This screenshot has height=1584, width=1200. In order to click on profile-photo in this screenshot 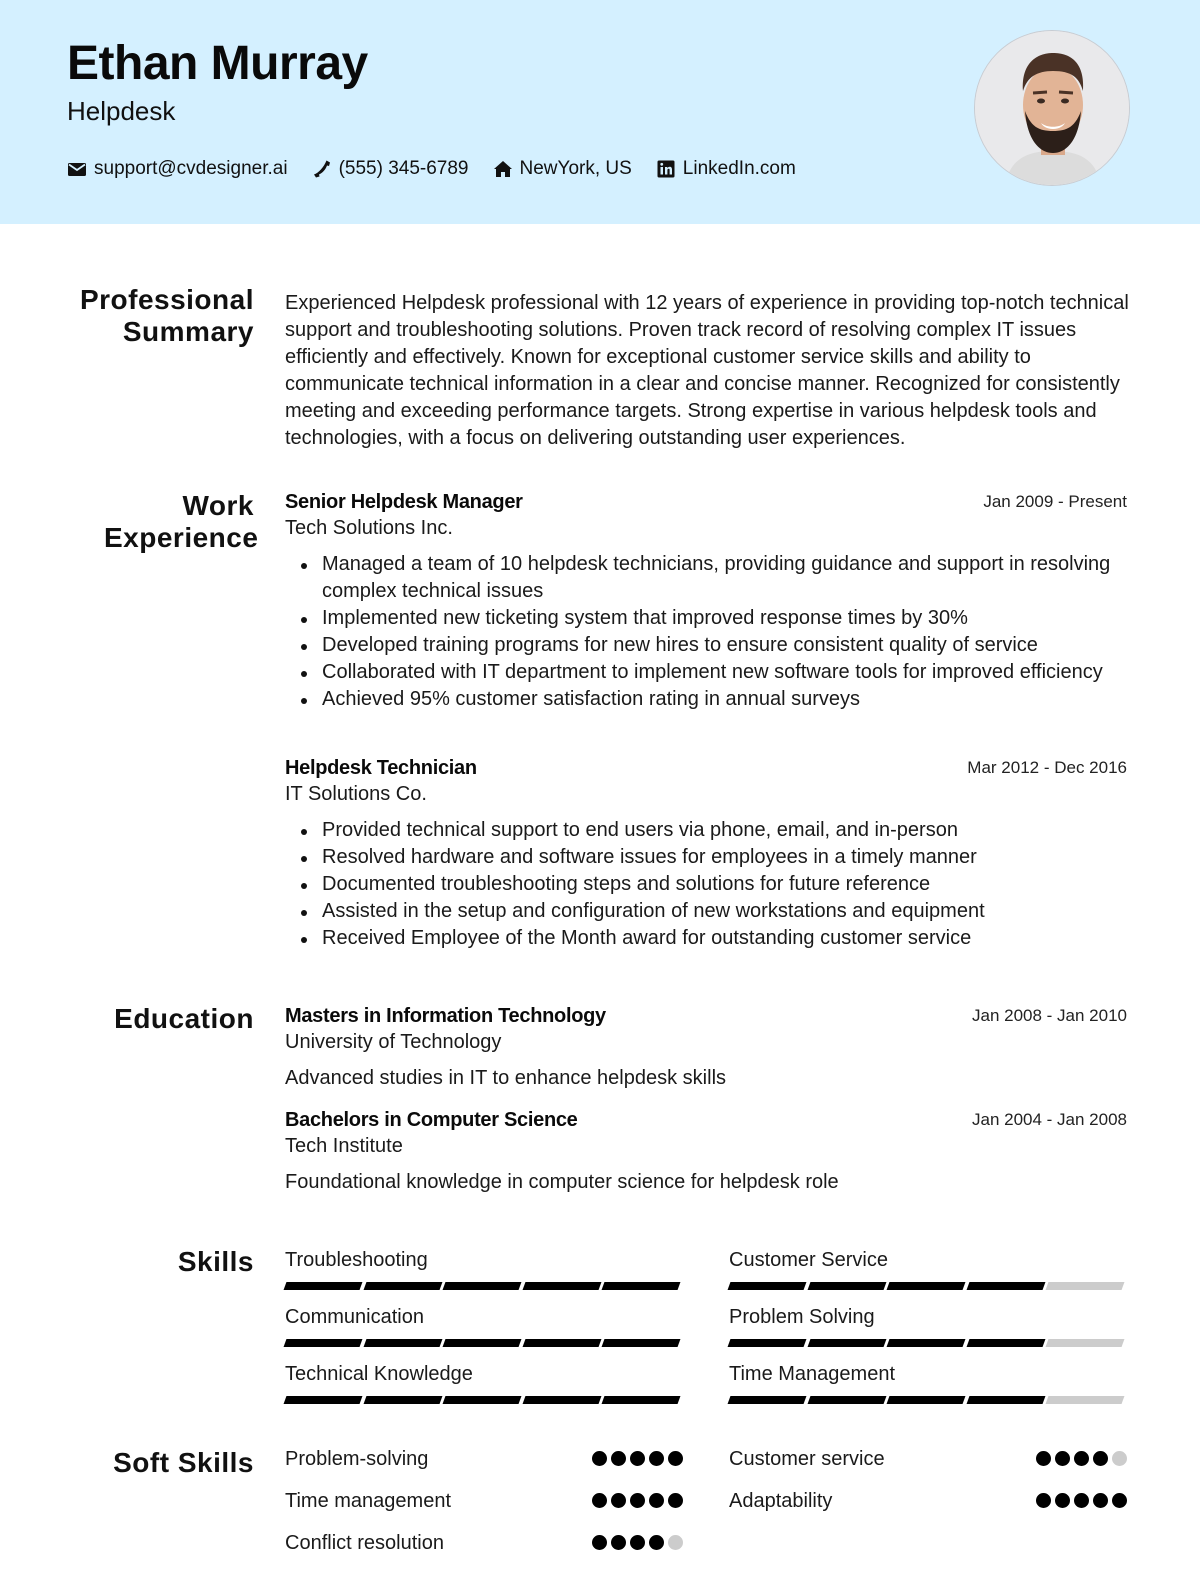, I will do `click(1052, 108)`.